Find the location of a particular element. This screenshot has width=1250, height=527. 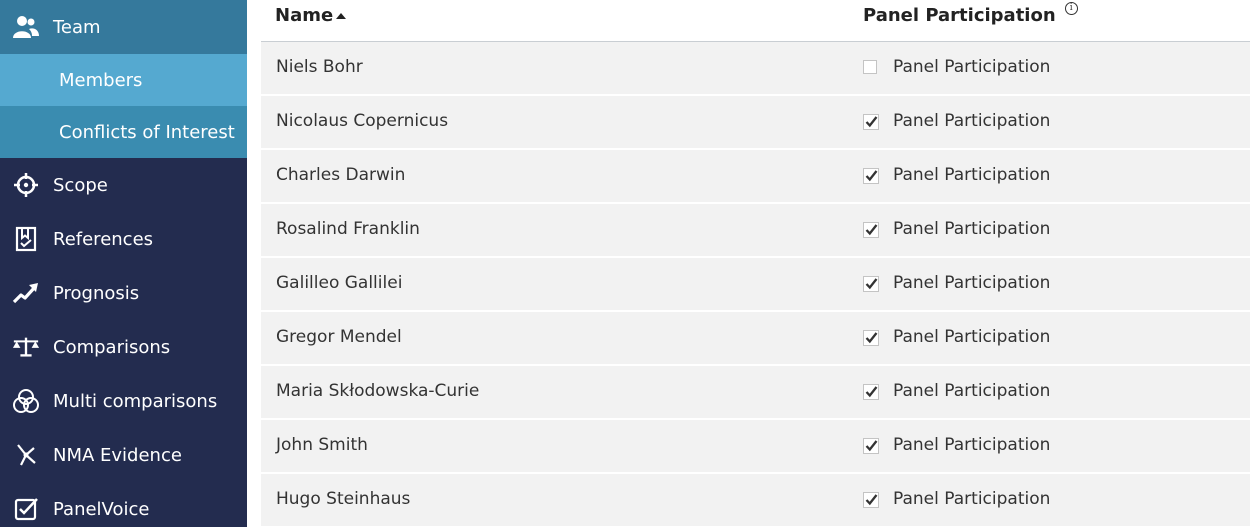

prognosis-icon is located at coordinates (26, 293).